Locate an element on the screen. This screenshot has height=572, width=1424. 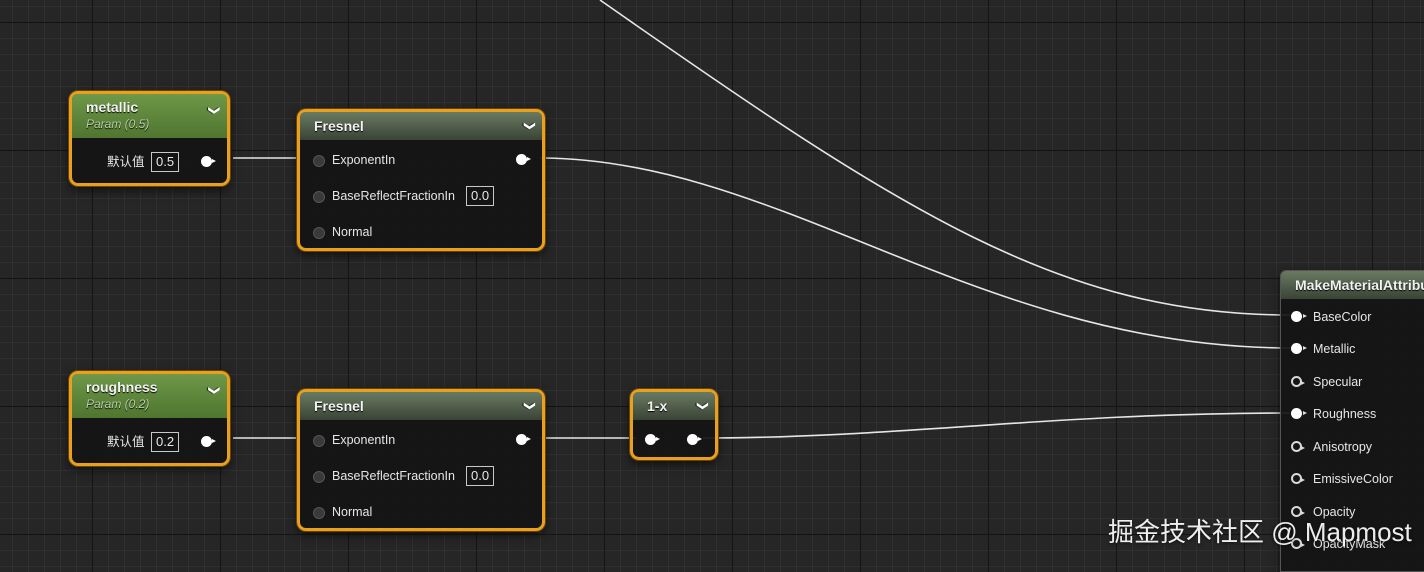
pin-roughness: Roughness is located at coordinates (1352, 414).